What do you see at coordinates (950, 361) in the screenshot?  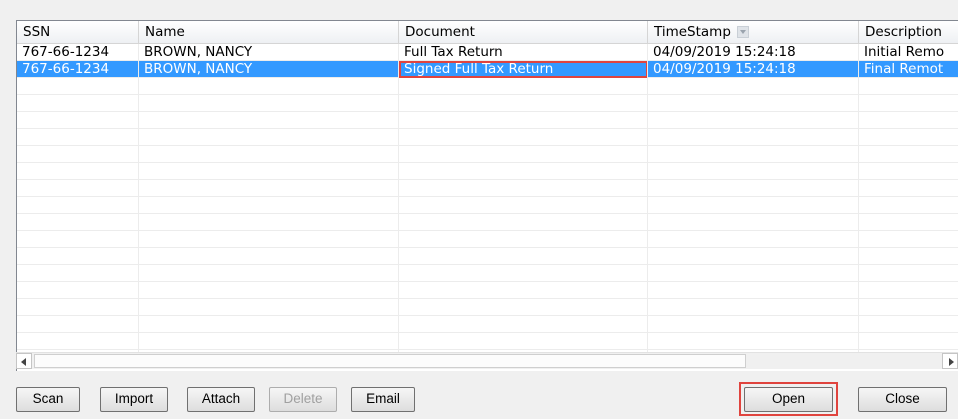 I see `scroll-right-icon` at bounding box center [950, 361].